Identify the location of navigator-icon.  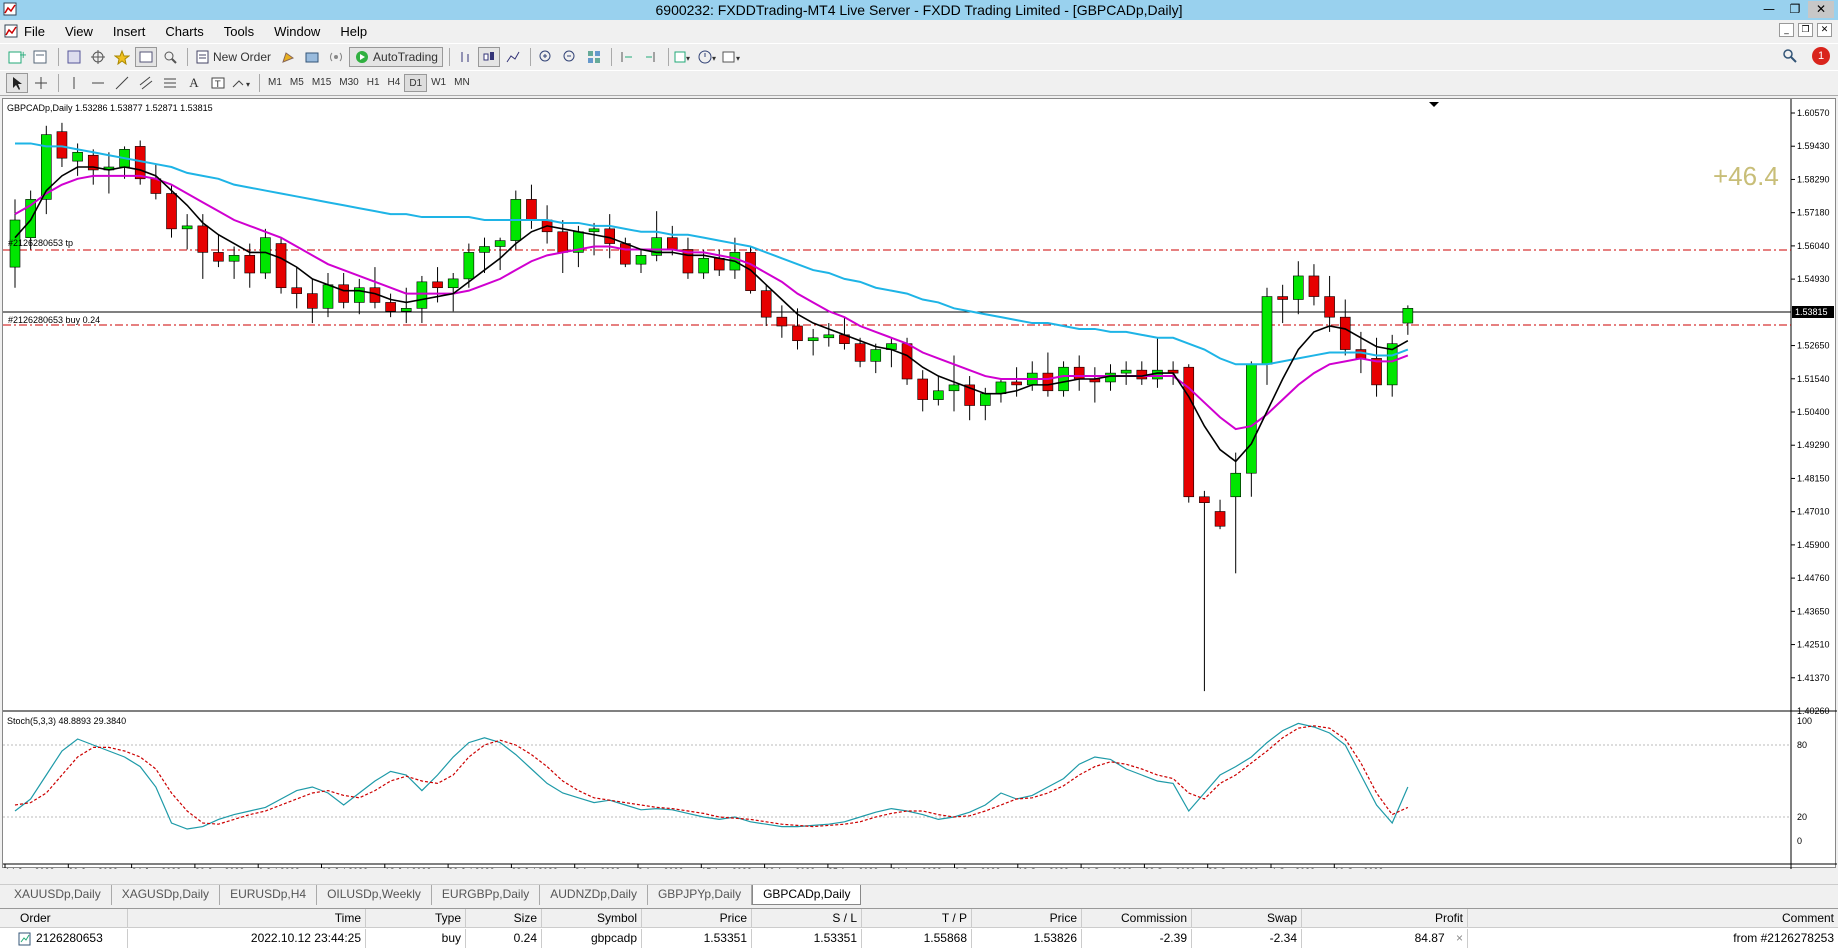
(98, 57).